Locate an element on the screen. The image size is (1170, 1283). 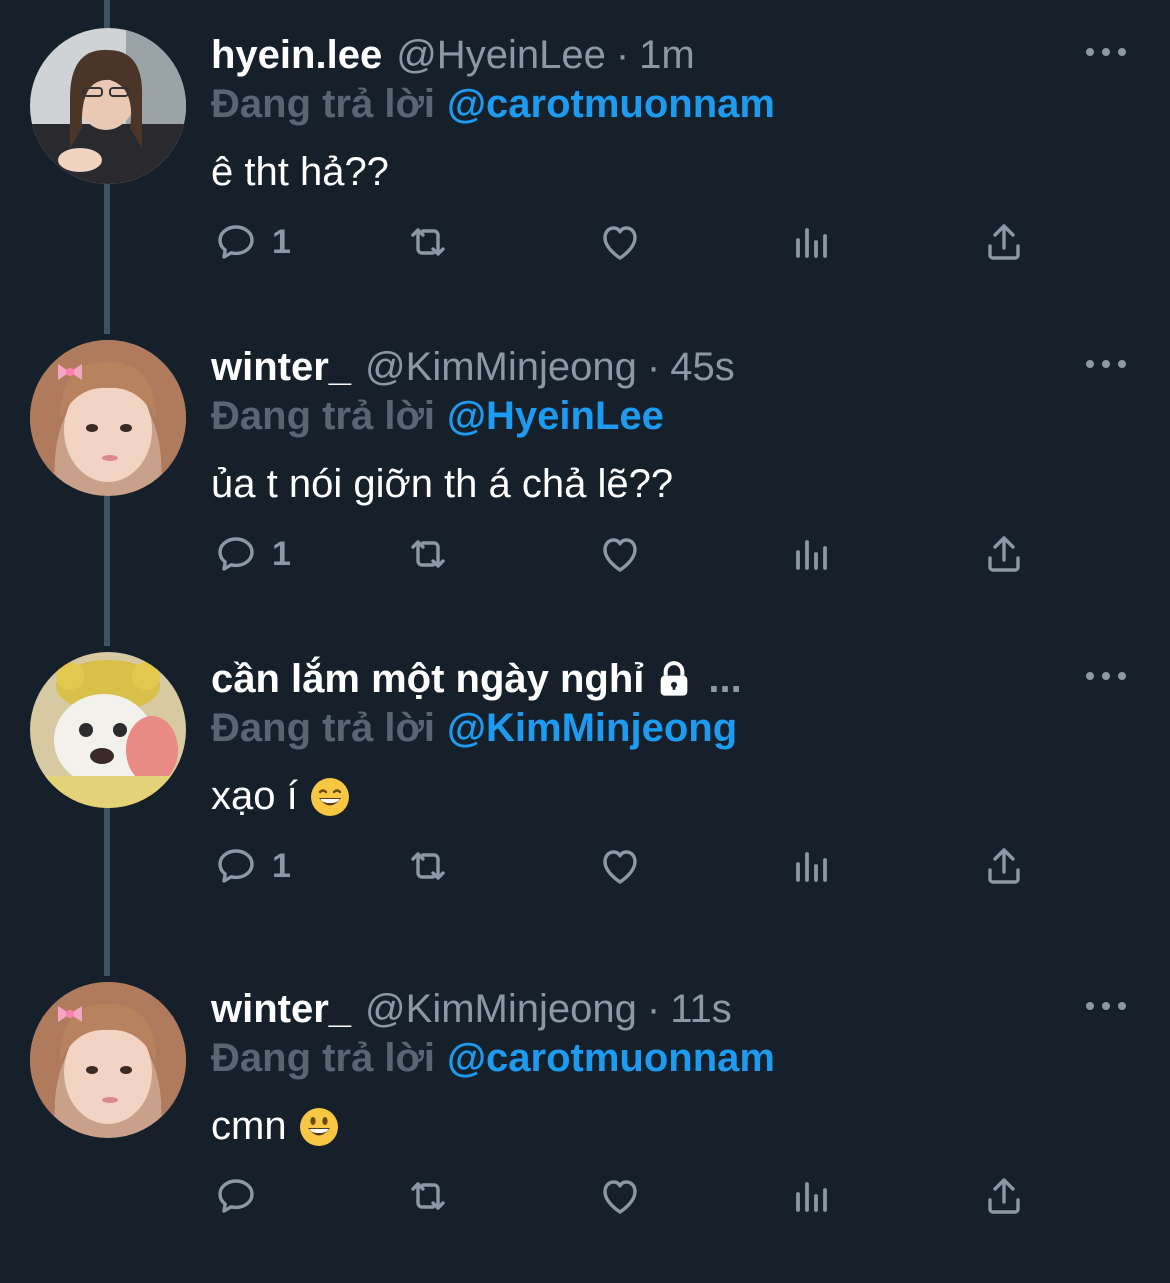
tweet-text: xạo í is located at coordinates (280, 796).